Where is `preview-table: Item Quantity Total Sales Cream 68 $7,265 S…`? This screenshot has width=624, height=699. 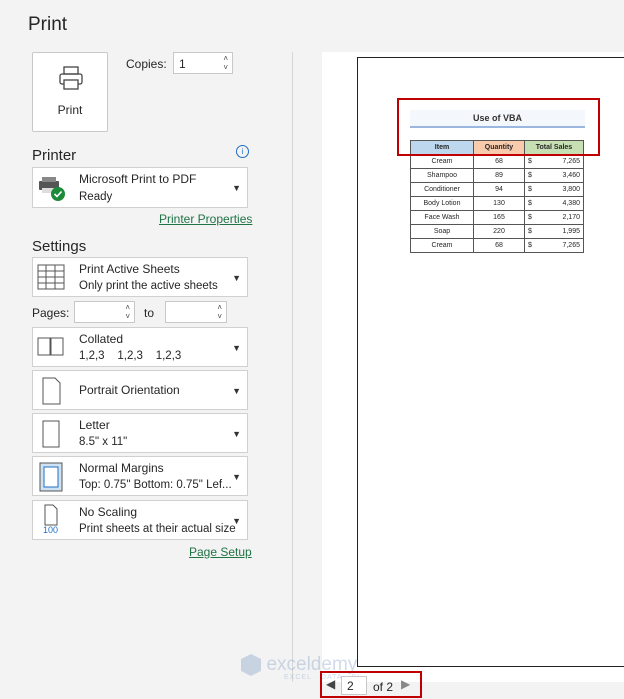 preview-table: Item Quantity Total Sales Cream 68 $7,265 S… is located at coordinates (497, 196).